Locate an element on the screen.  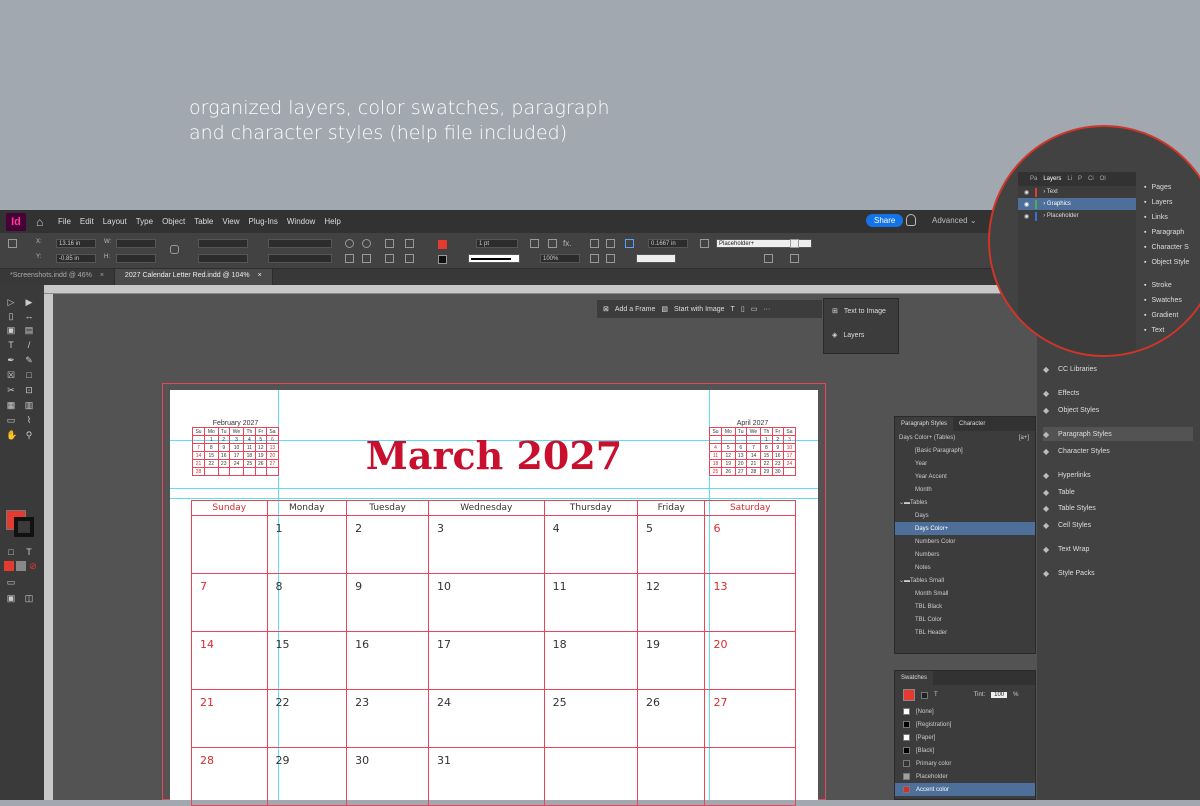
style-item: Month is located at coordinates (965, 489).